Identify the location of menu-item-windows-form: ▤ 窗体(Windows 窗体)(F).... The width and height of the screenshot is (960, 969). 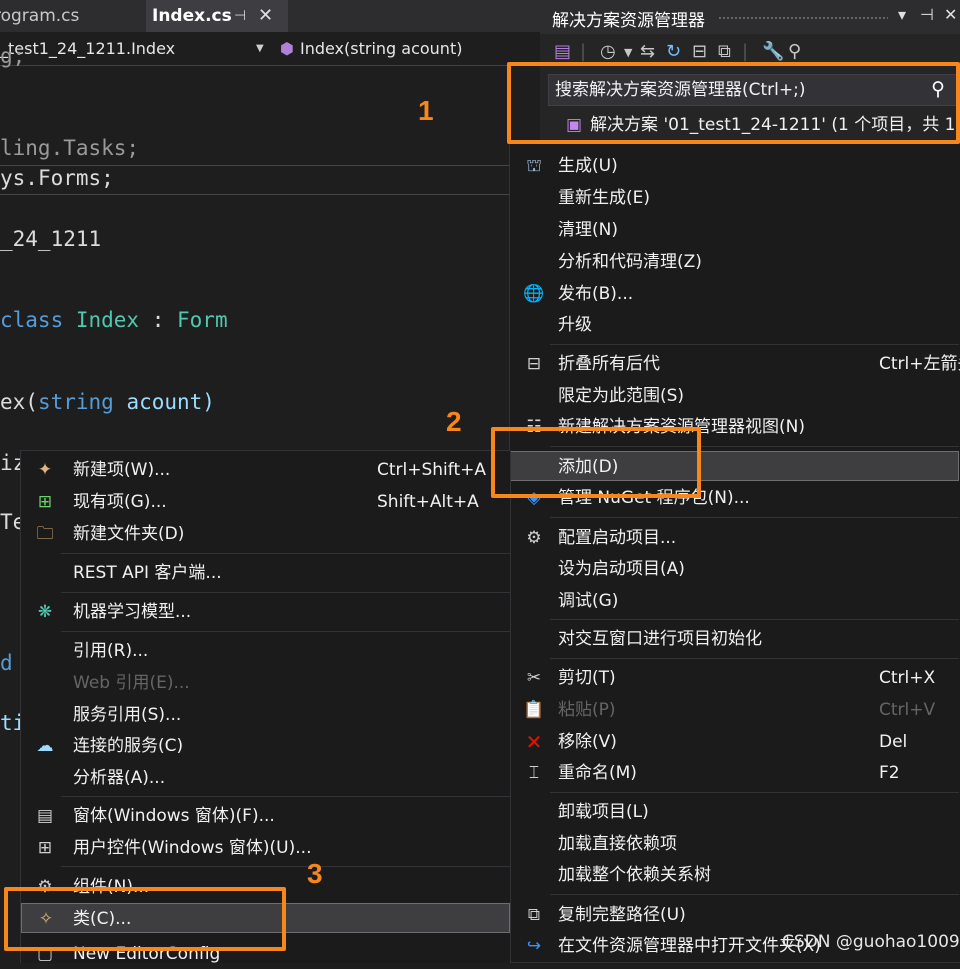
(265, 816).